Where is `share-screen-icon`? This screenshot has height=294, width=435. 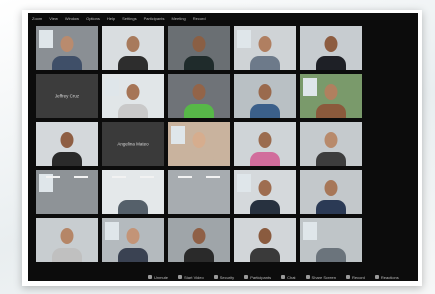 share-screen-icon is located at coordinates (307, 277).